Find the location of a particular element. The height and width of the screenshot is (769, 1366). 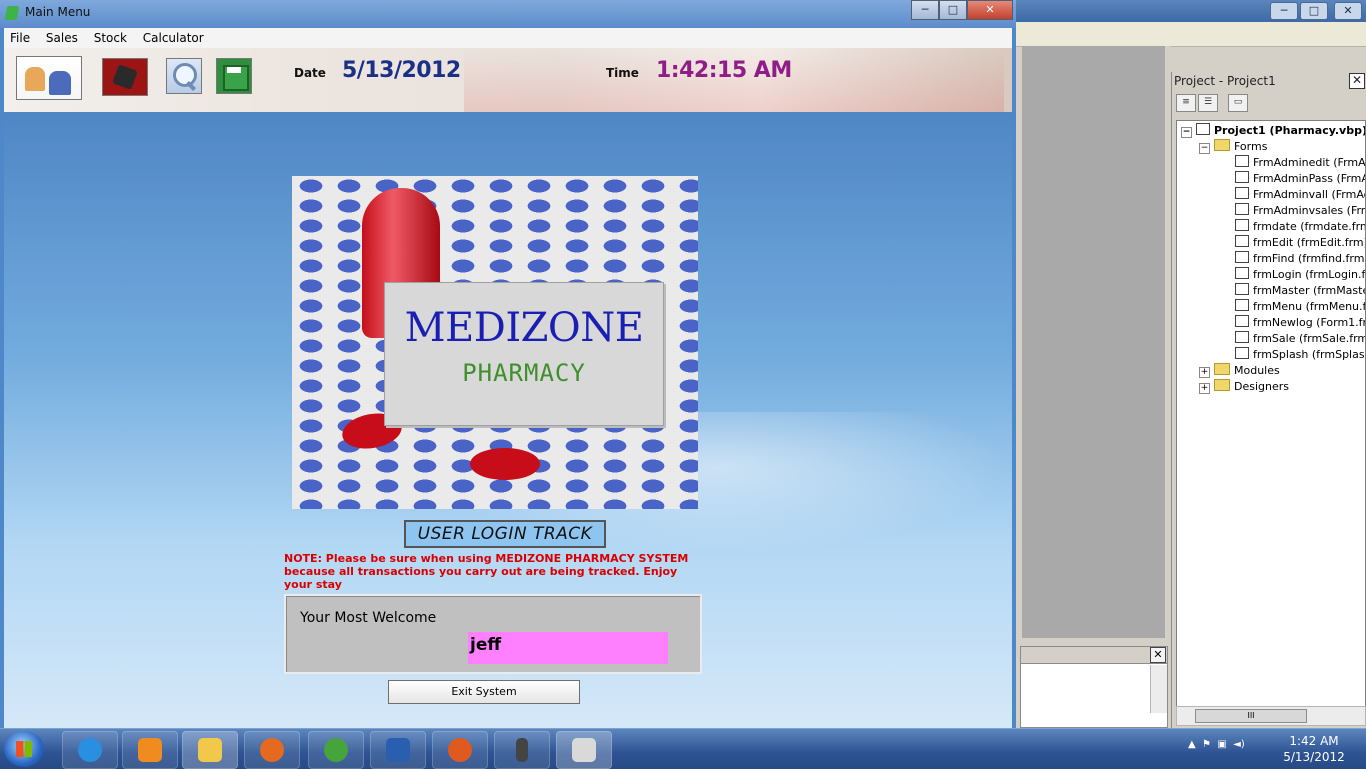

tree-form-label: frmSale (frmSale.frm) is located at coordinates (1309, 338).